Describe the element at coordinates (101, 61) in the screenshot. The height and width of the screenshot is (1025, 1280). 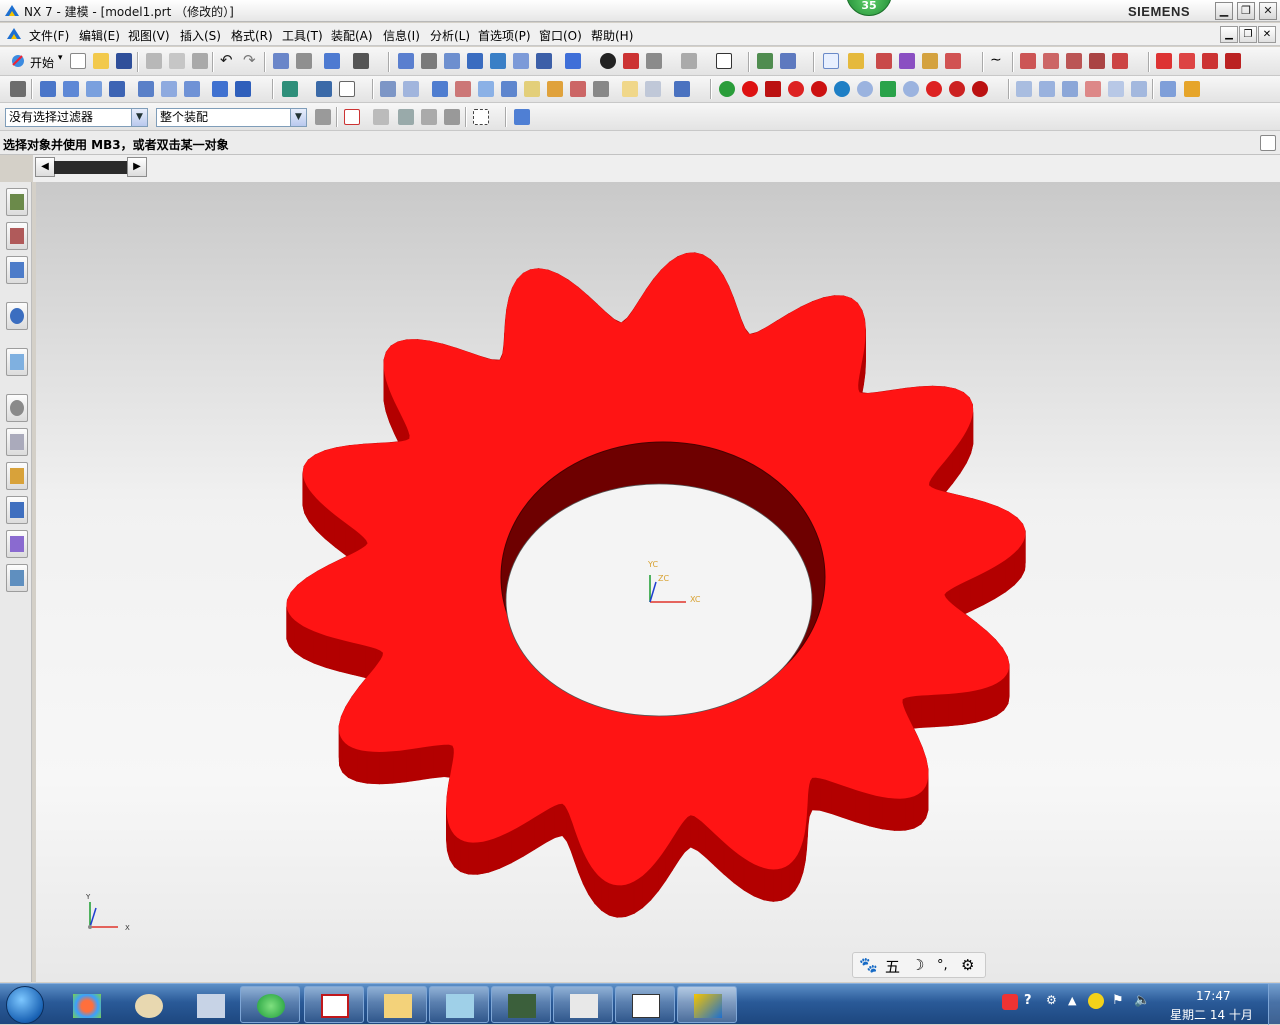
I see `open-icon` at that location.